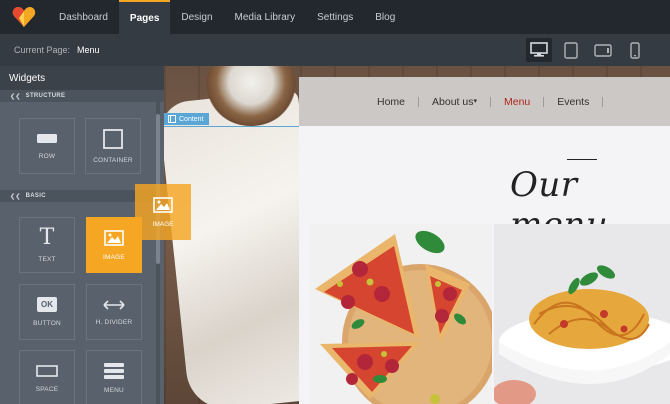 The image size is (670, 404). Describe the element at coordinates (571, 50) in the screenshot. I see `tablet-portrait-icon` at that location.